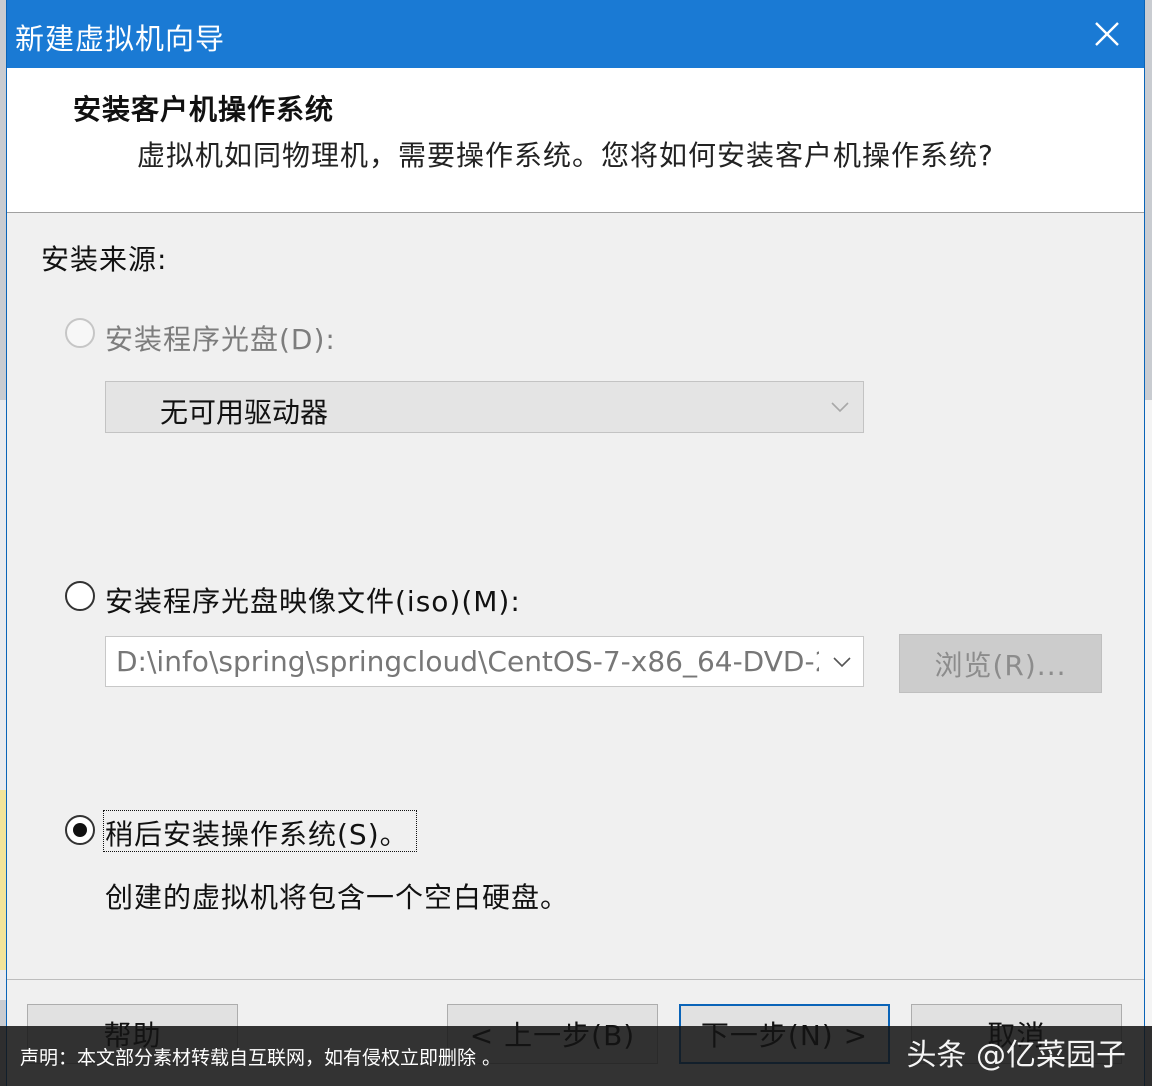 The image size is (1152, 1086). I want to click on close-button, so click(1107, 34).